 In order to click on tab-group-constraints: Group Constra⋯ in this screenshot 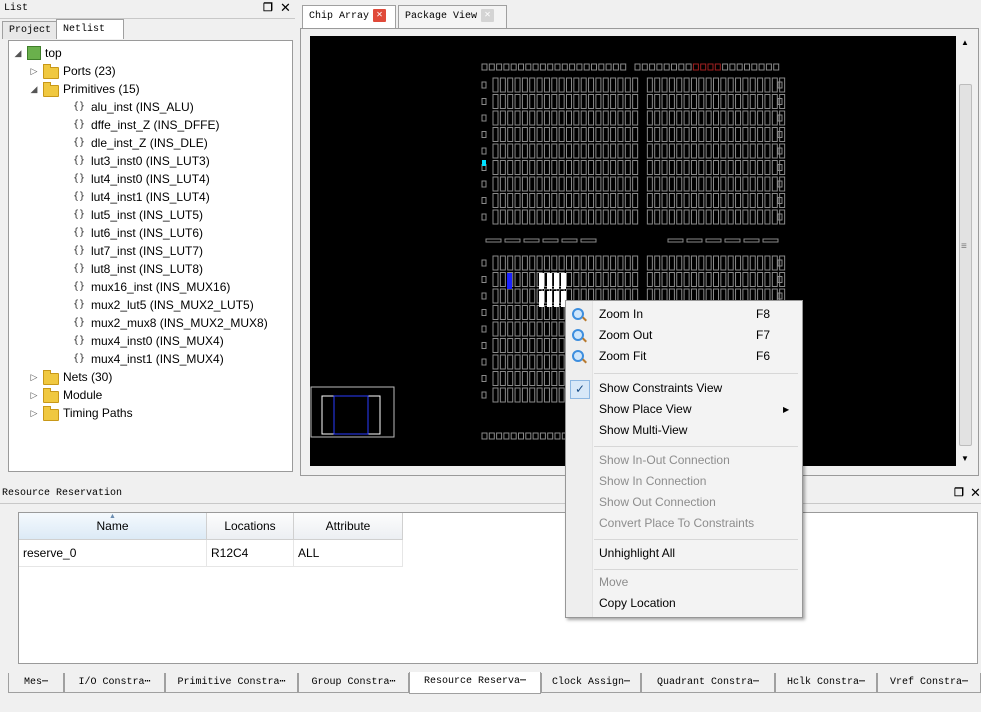, I will do `click(353, 683)`.